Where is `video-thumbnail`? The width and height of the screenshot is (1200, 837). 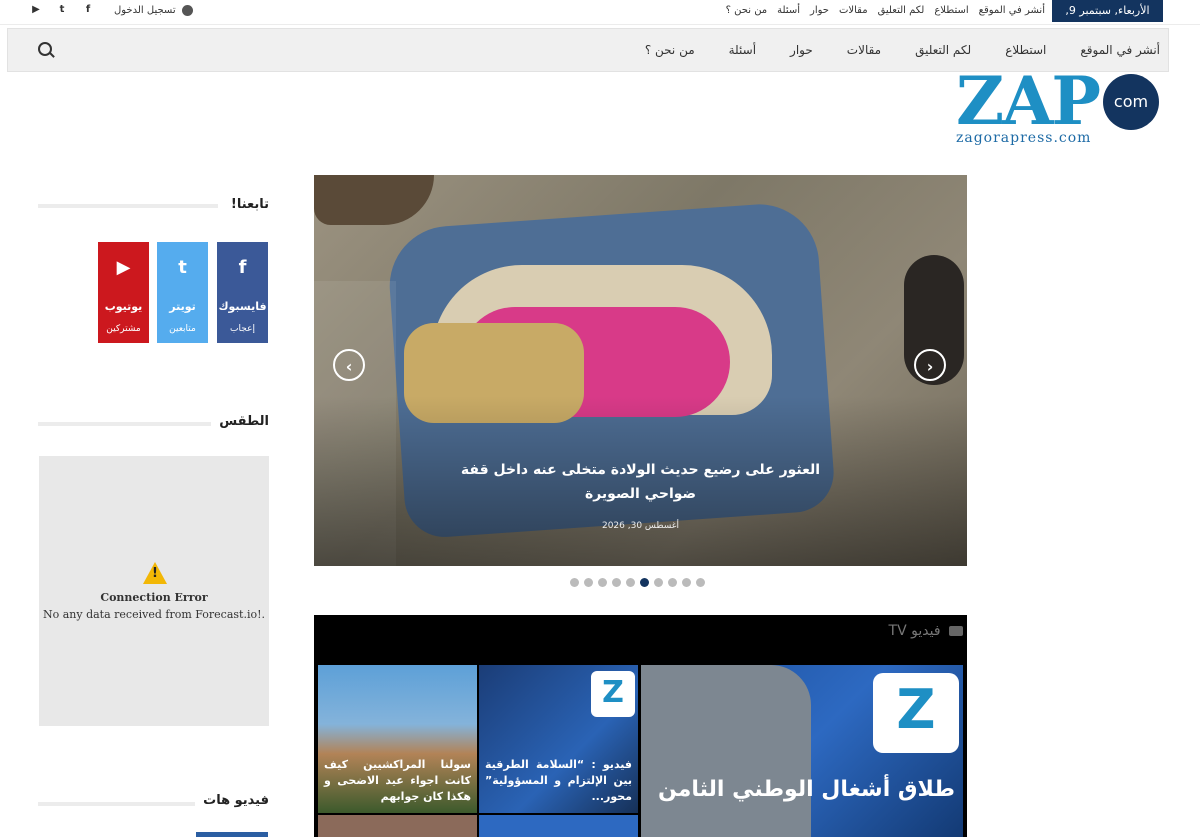 video-thumbnail is located at coordinates (232, 834).